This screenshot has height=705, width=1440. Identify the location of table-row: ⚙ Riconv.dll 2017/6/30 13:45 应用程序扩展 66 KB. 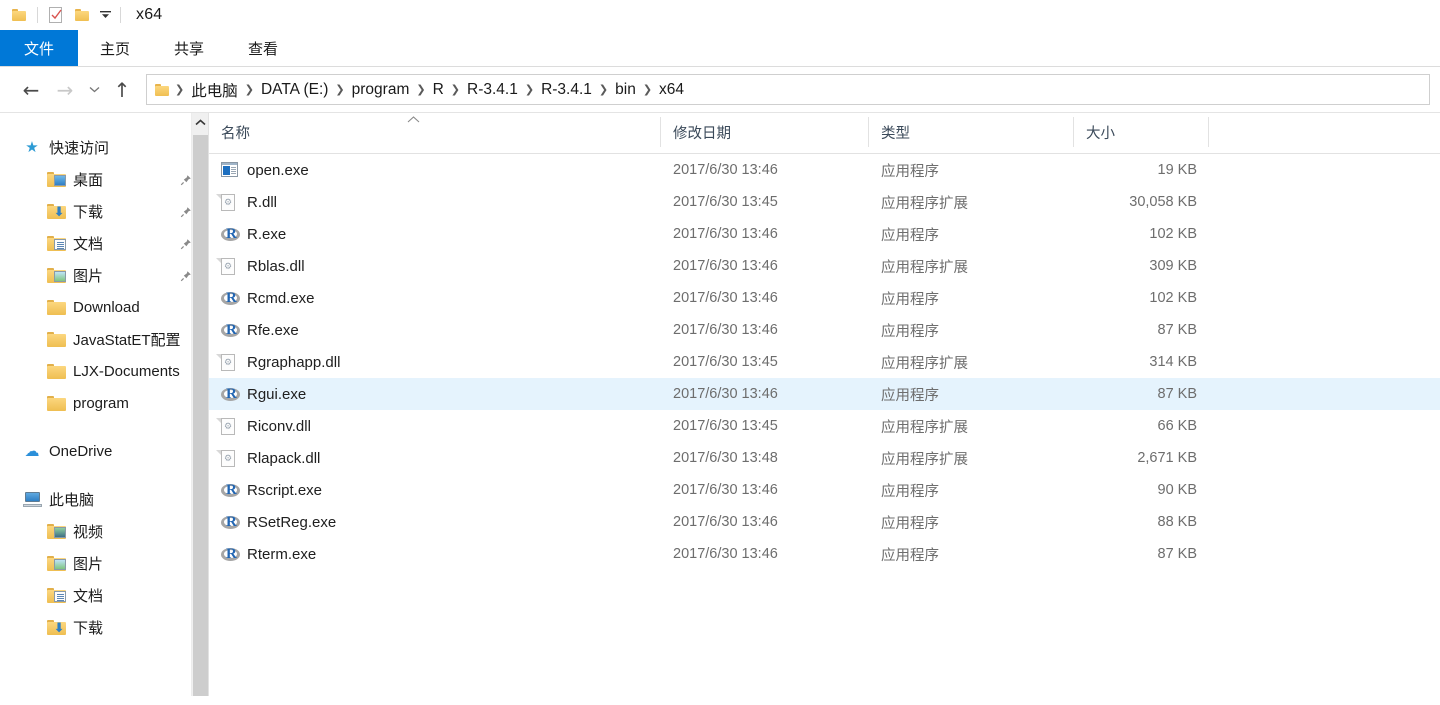
(824, 426).